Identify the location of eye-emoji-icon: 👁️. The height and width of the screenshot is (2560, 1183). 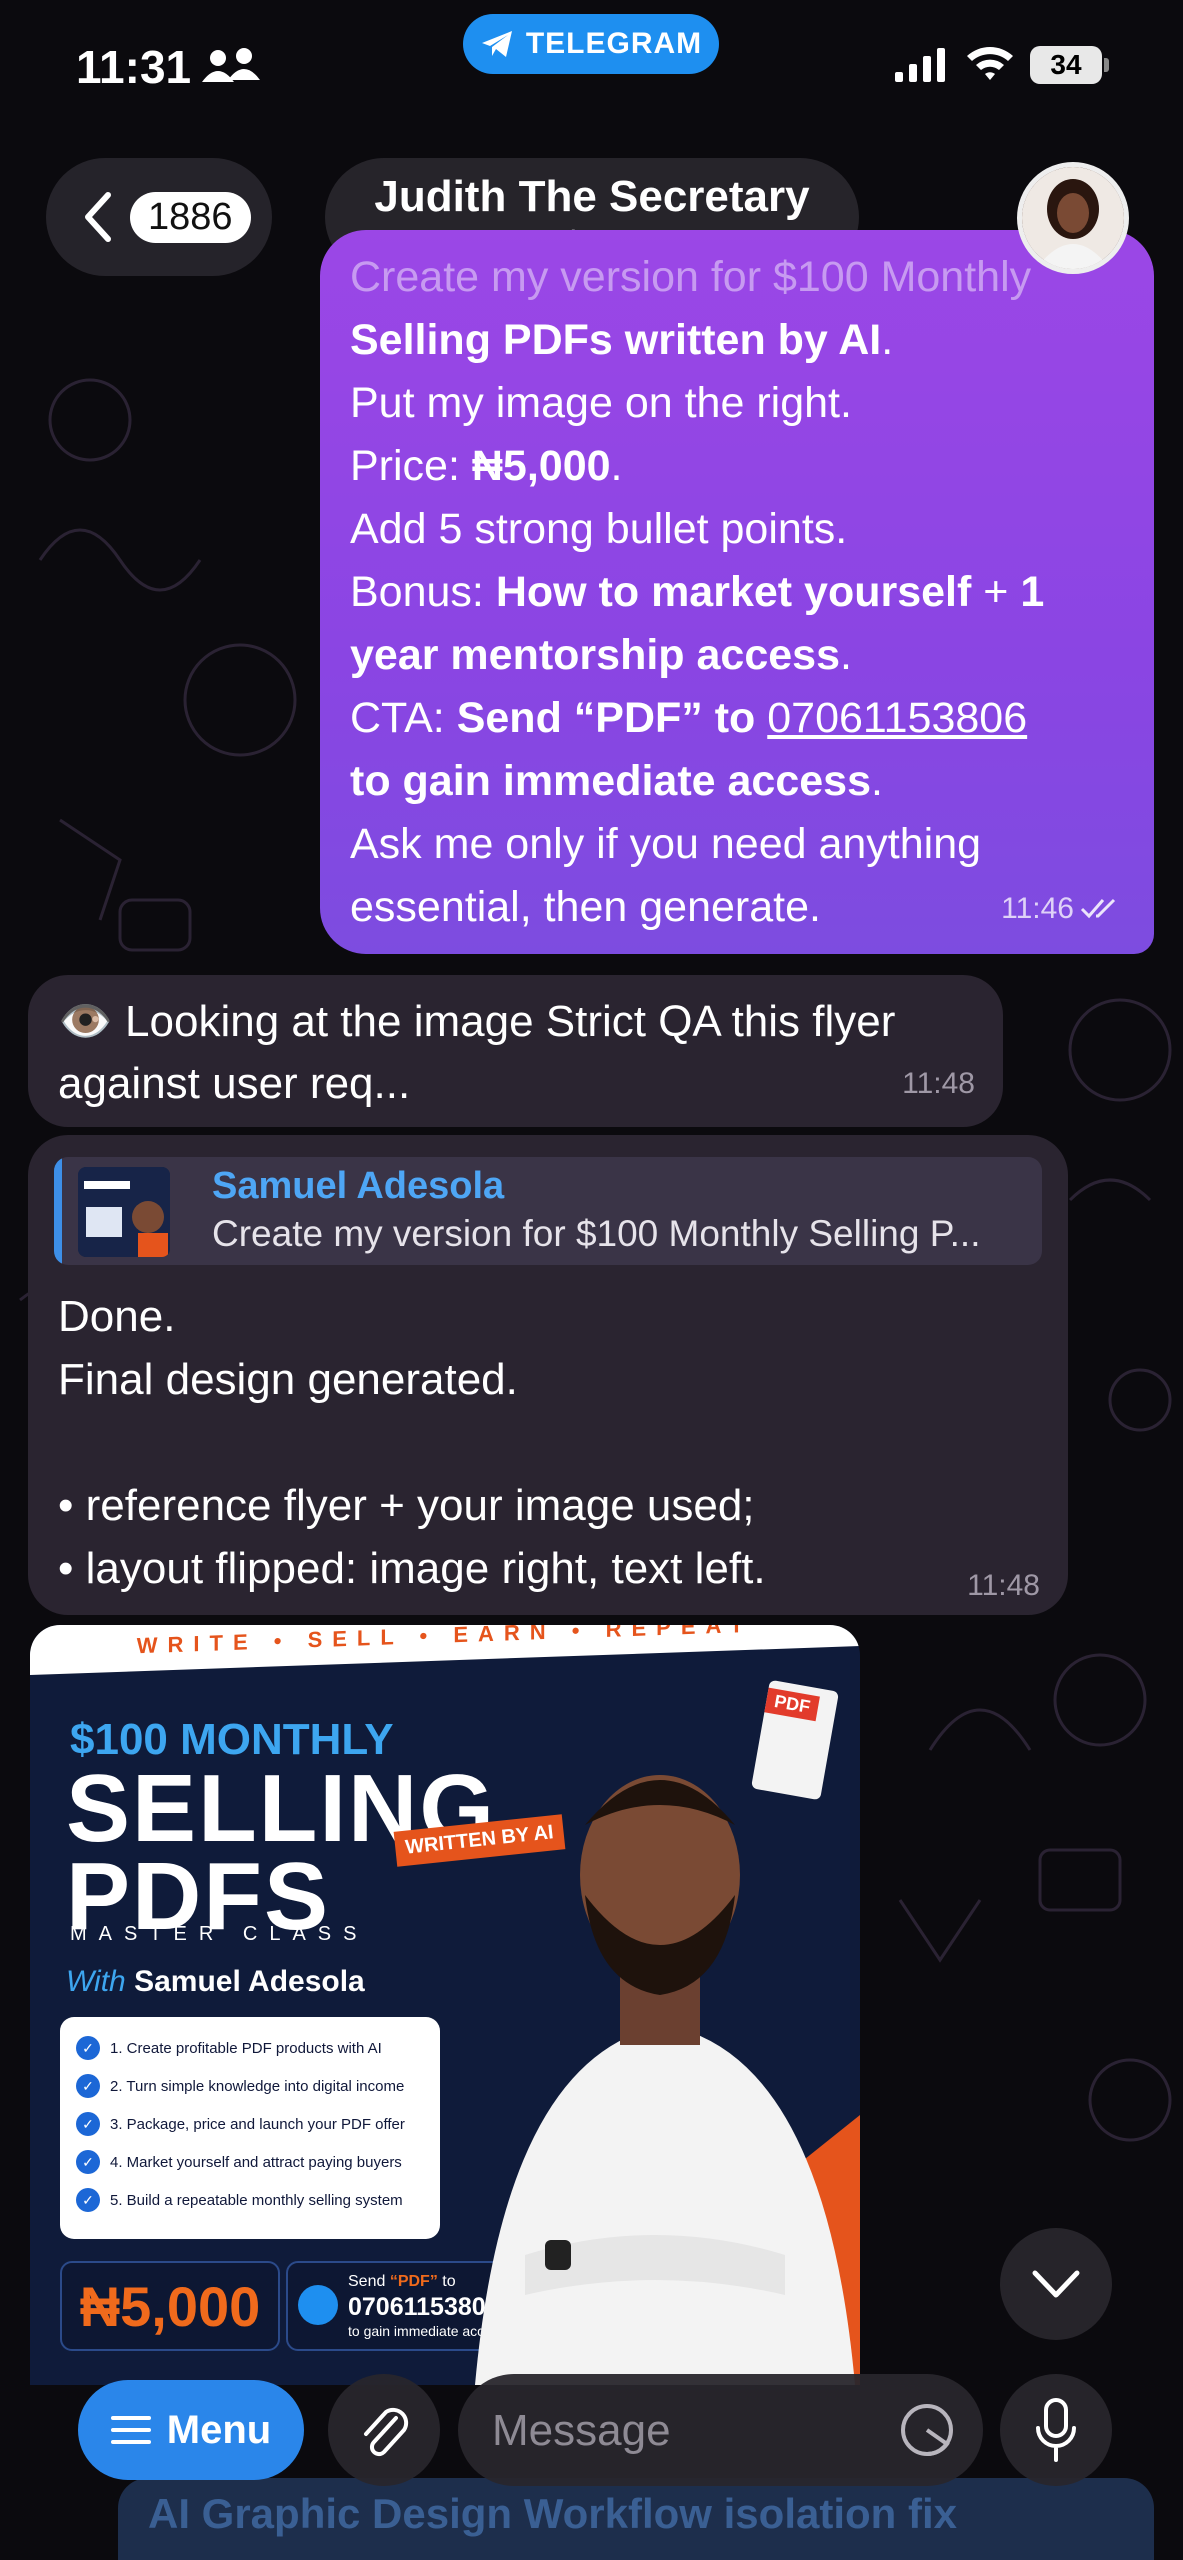
(85, 1021).